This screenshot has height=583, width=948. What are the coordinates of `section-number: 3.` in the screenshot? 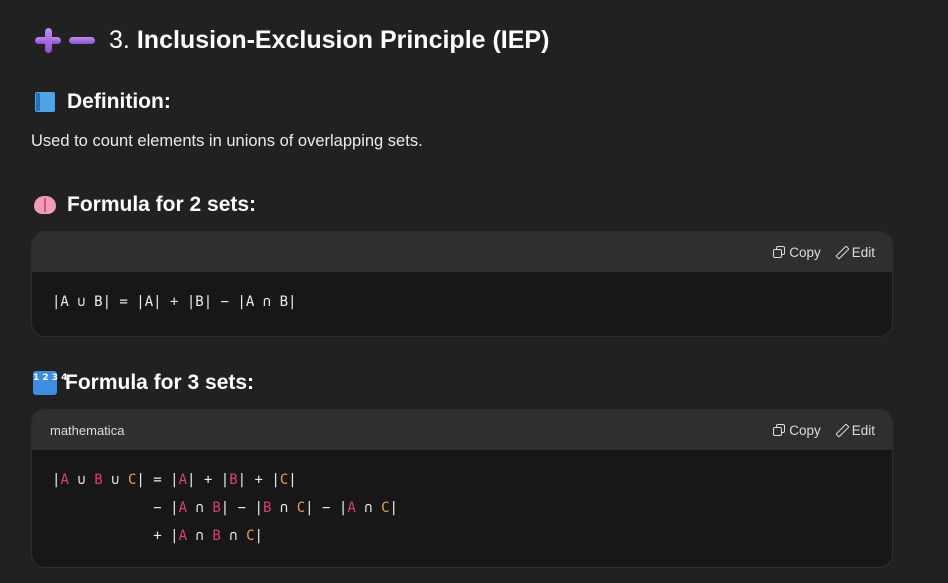 It's located at (119, 39).